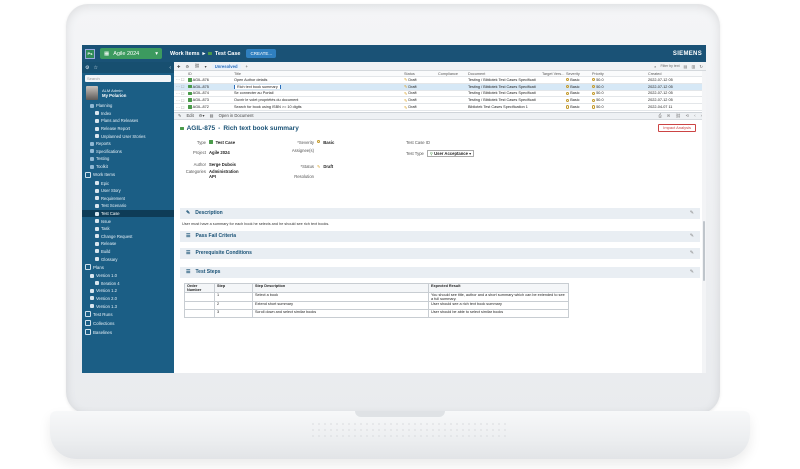 The width and height of the screenshot is (800, 469). What do you see at coordinates (201, 100) in the screenshot?
I see `row-id: AGIL-873` at bounding box center [201, 100].